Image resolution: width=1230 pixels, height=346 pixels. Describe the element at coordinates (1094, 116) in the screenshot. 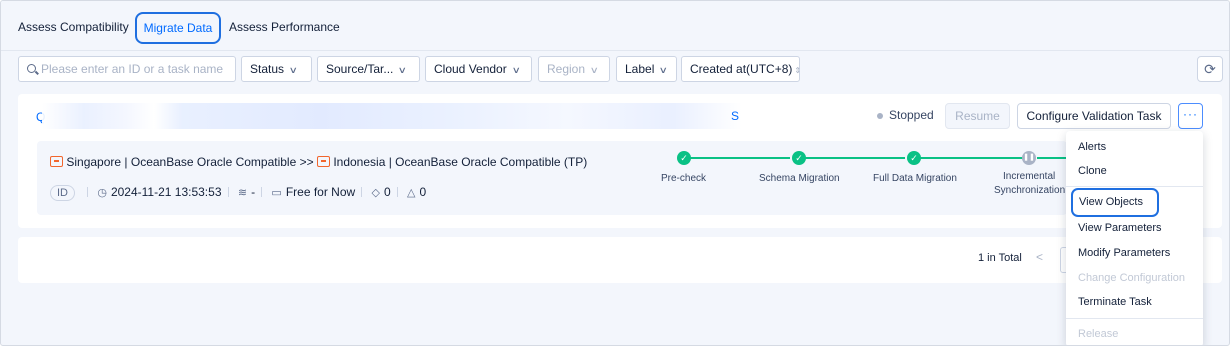

I see `configure-validation-task-button: Configure Validation Task` at that location.